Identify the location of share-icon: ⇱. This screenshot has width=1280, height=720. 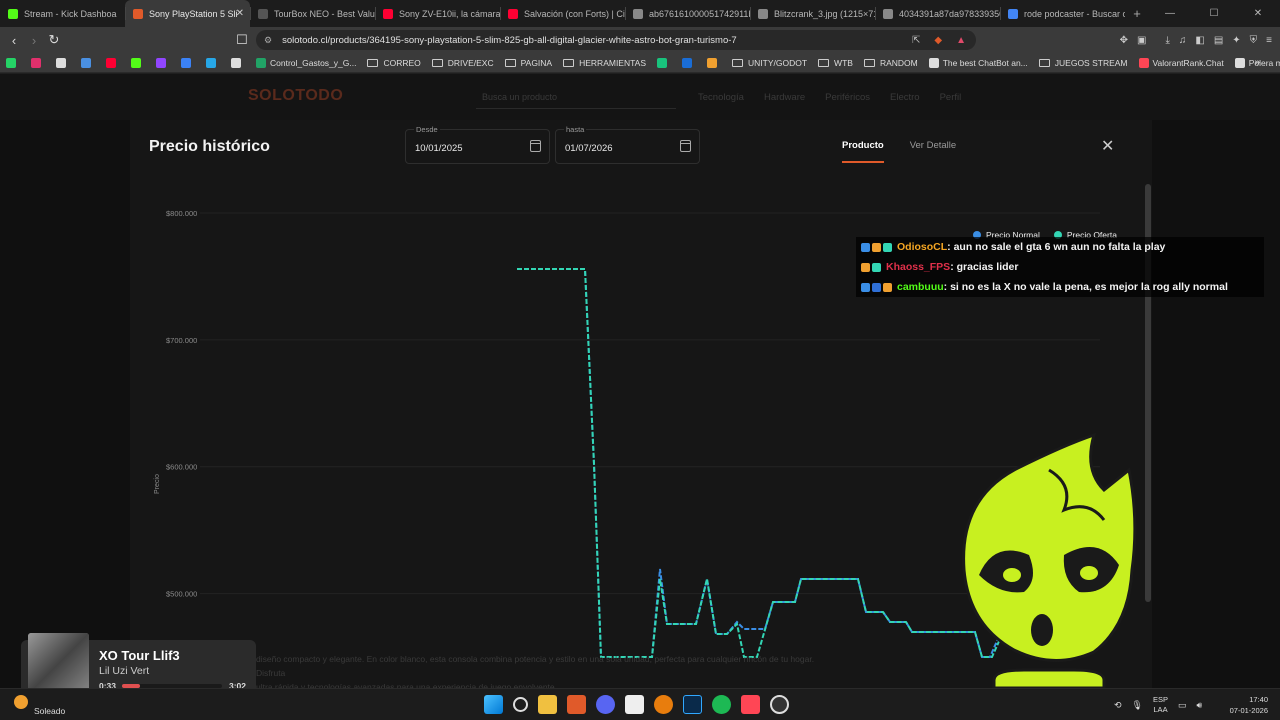
(916, 40).